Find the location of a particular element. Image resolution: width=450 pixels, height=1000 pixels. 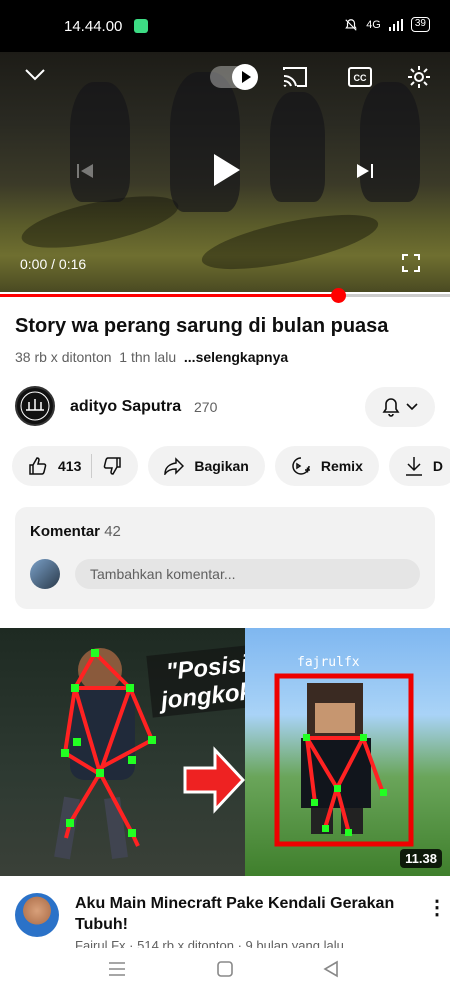

playback-time: 0:00 / 0:16 is located at coordinates (53, 264).